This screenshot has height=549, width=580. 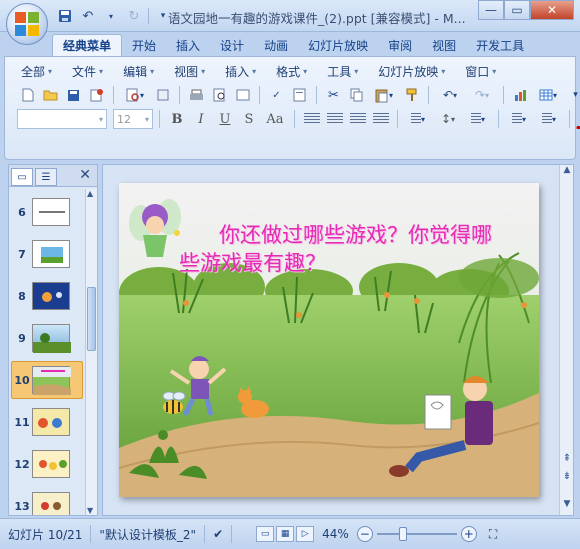 What do you see at coordinates (450, 95) in the screenshot?
I see `undo-icon: ↶ ▾` at bounding box center [450, 95].